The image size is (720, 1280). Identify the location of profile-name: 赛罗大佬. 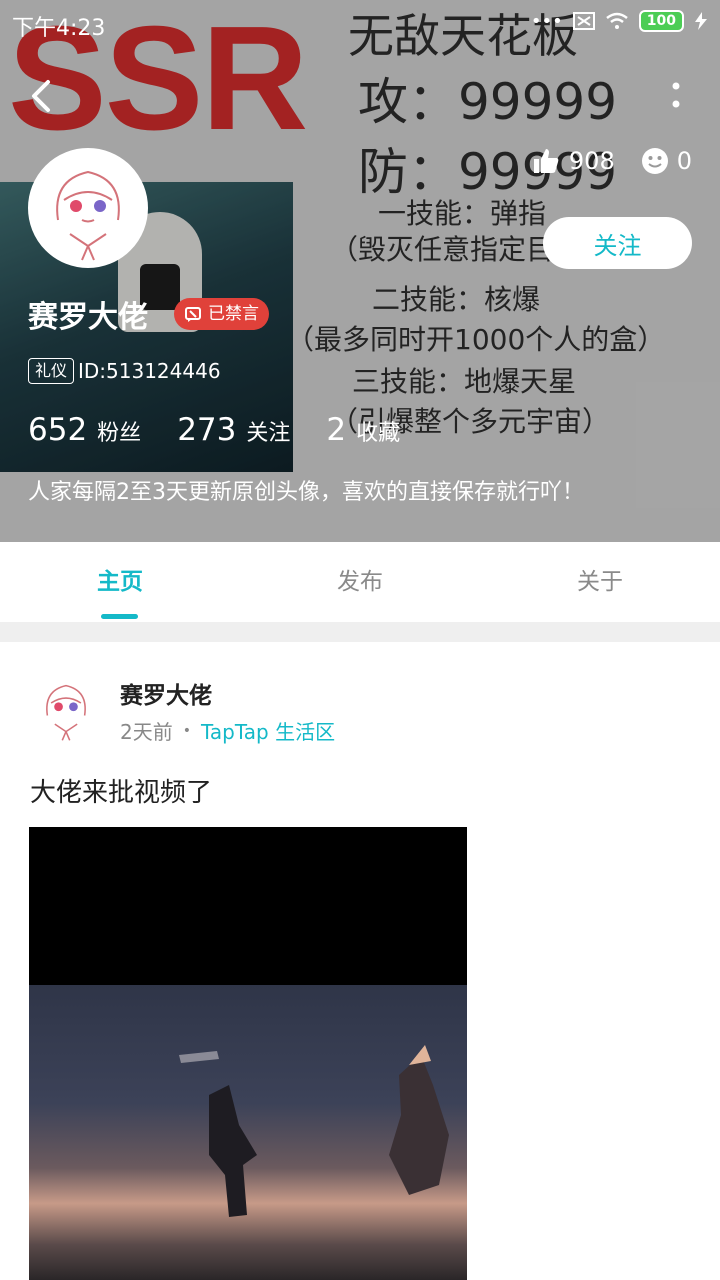
(88, 317).